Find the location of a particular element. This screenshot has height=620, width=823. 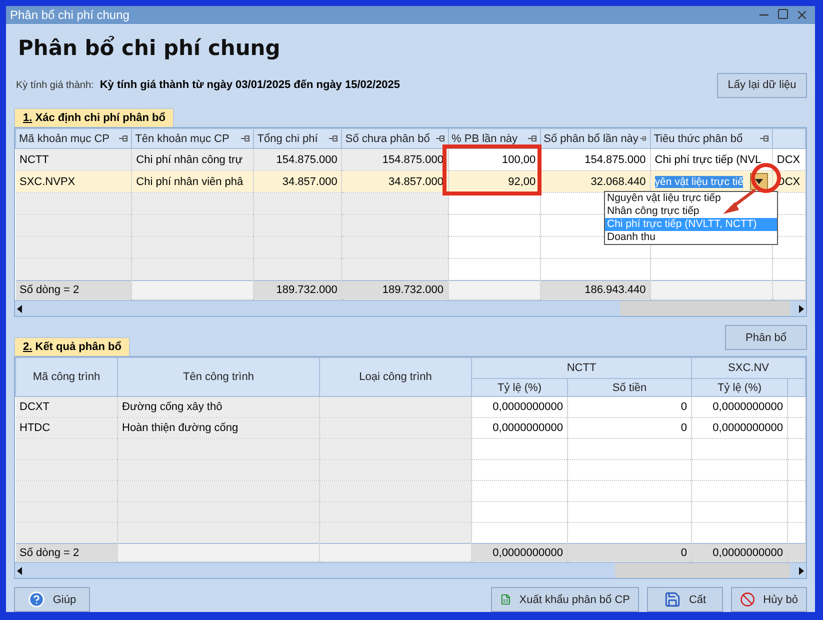

table-cell: DCXT is located at coordinates (67, 407).